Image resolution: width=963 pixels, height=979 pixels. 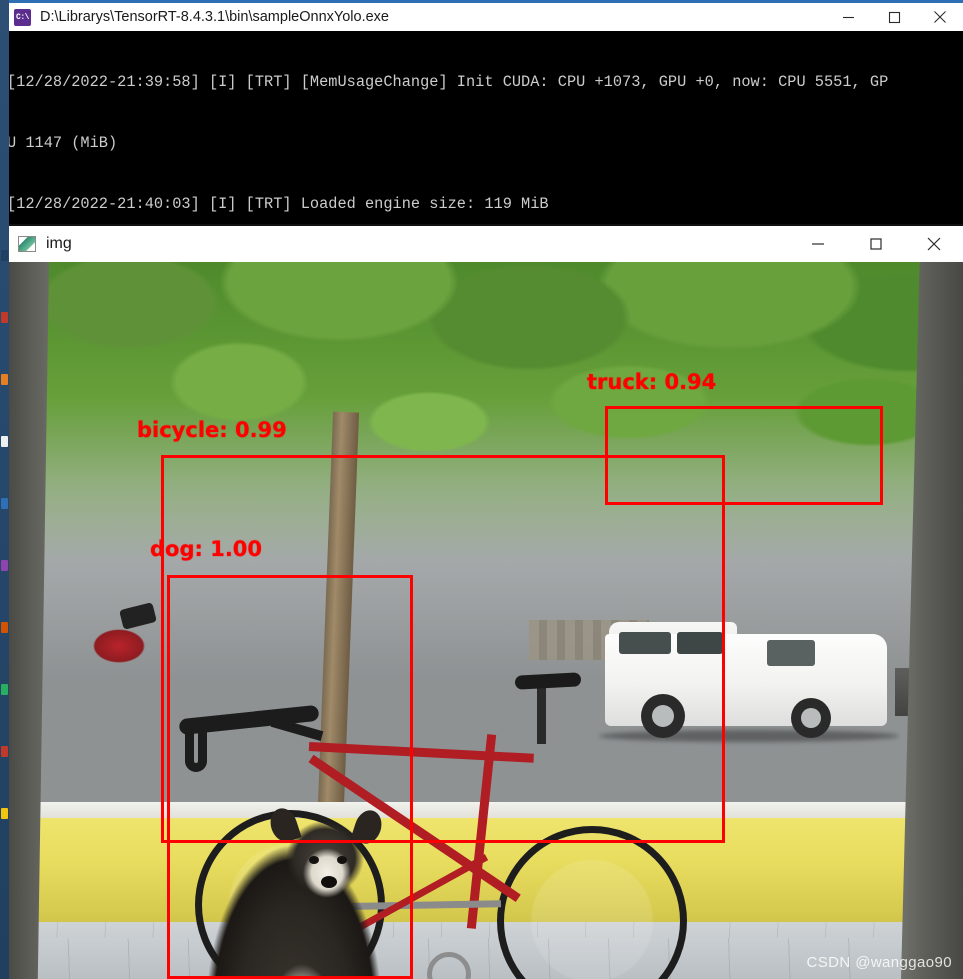 I want to click on dog-nose, so click(x=329, y=882).